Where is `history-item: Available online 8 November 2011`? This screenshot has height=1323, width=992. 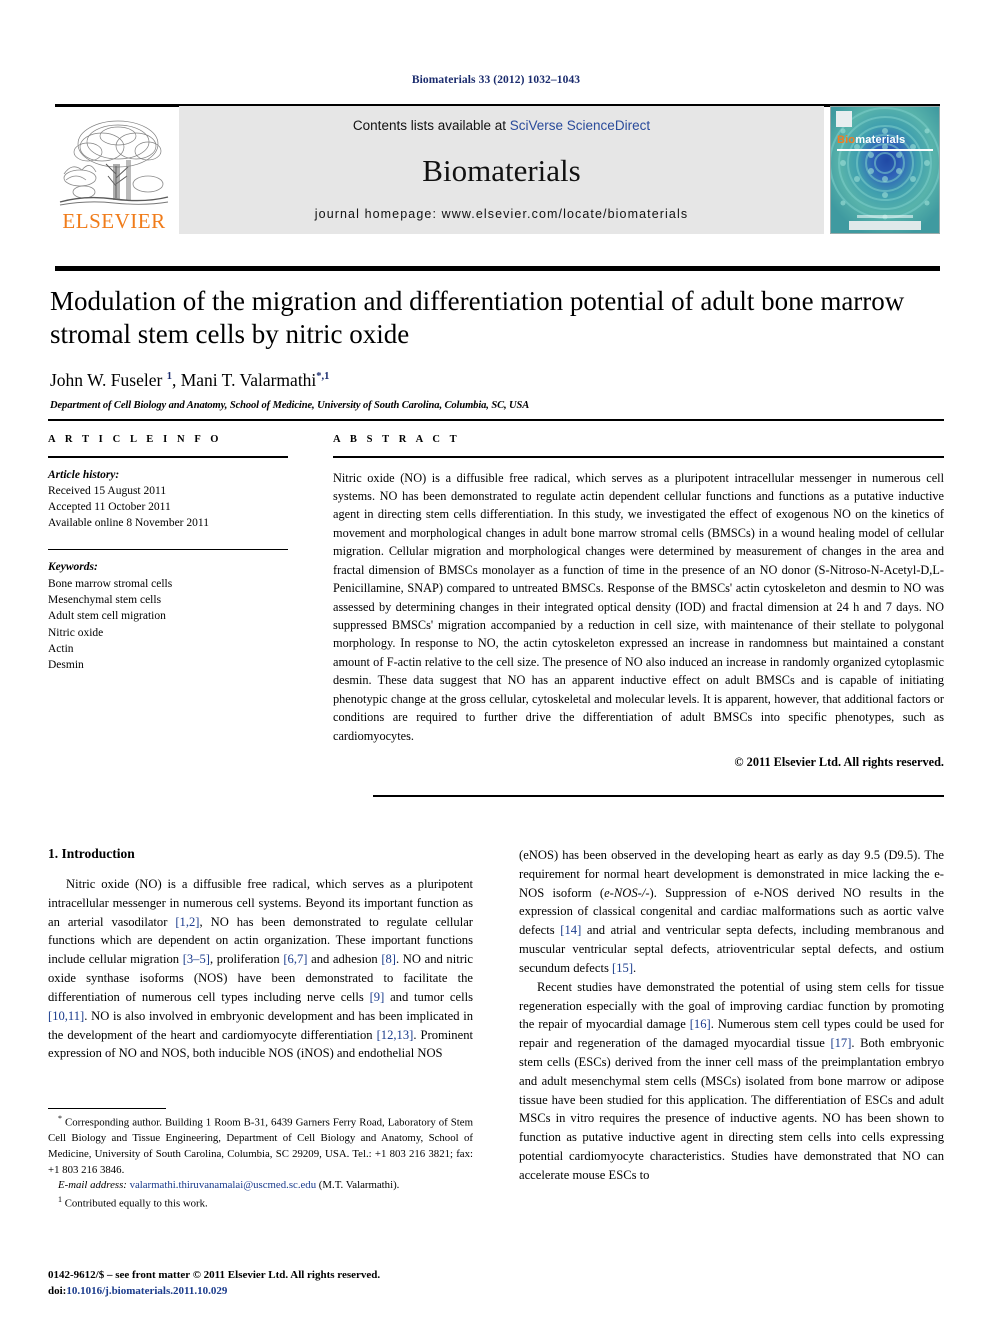
history-item: Available online 8 November 2011 is located at coordinates (128, 523).